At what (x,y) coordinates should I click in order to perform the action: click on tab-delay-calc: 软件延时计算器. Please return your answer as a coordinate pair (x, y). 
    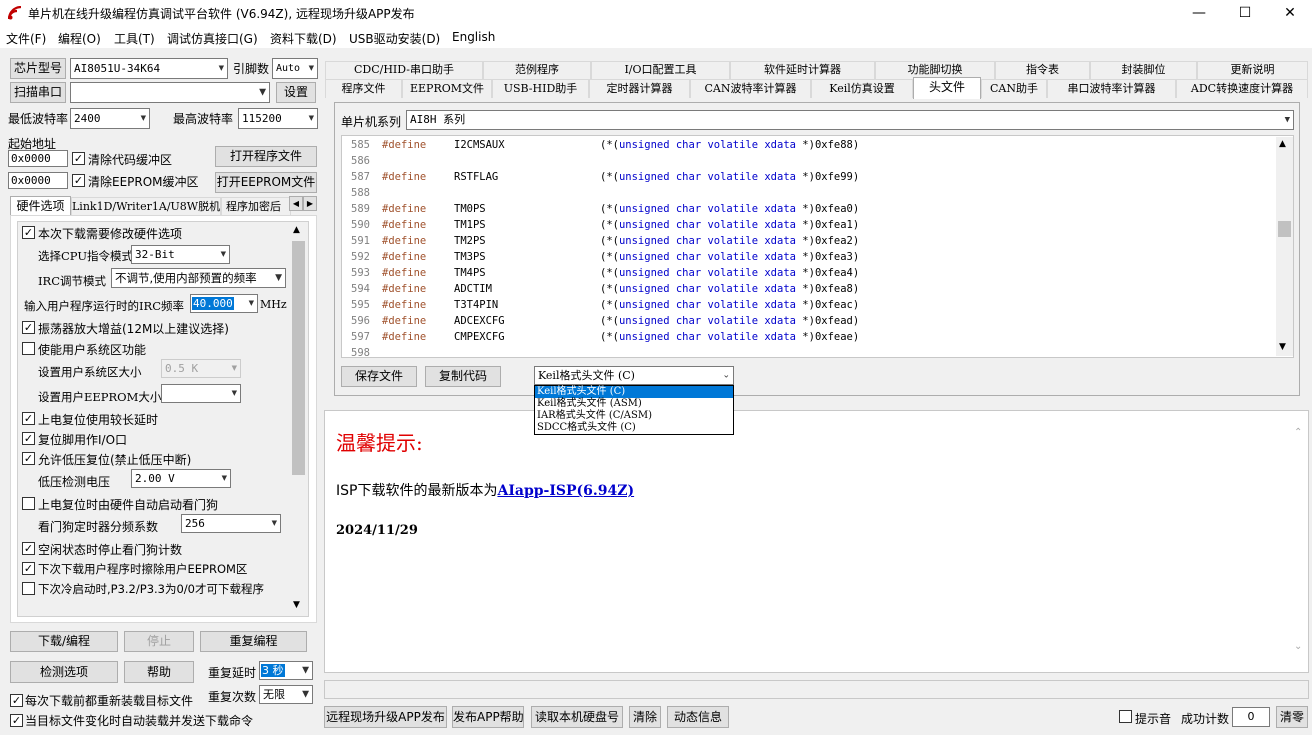
    Looking at the image, I should click on (802, 70).